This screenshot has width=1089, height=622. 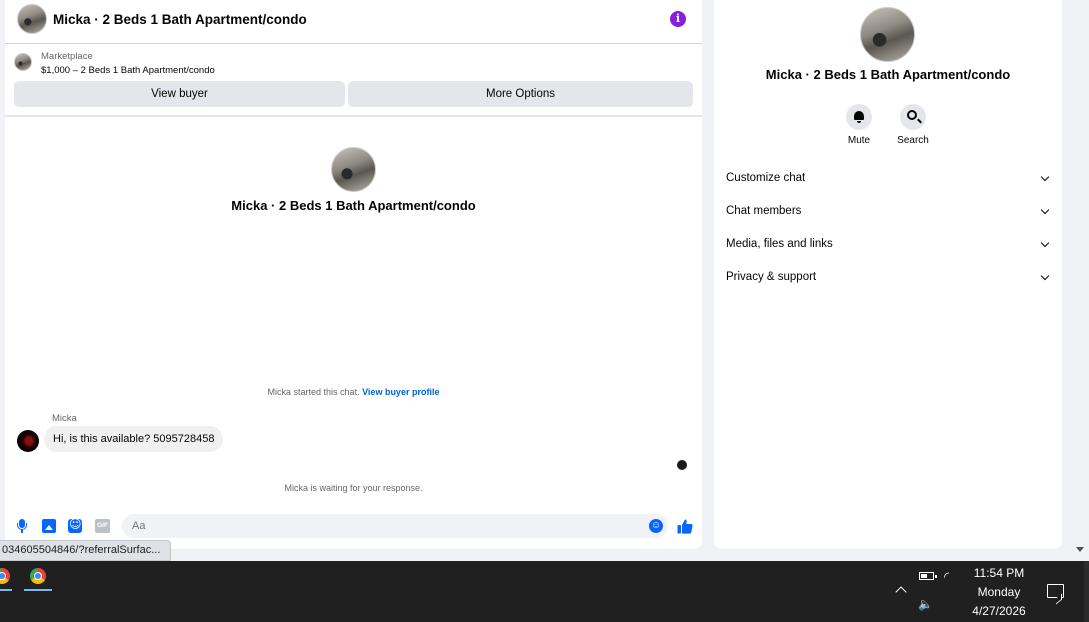 I want to click on section-label: Media, files and links, so click(x=779, y=244).